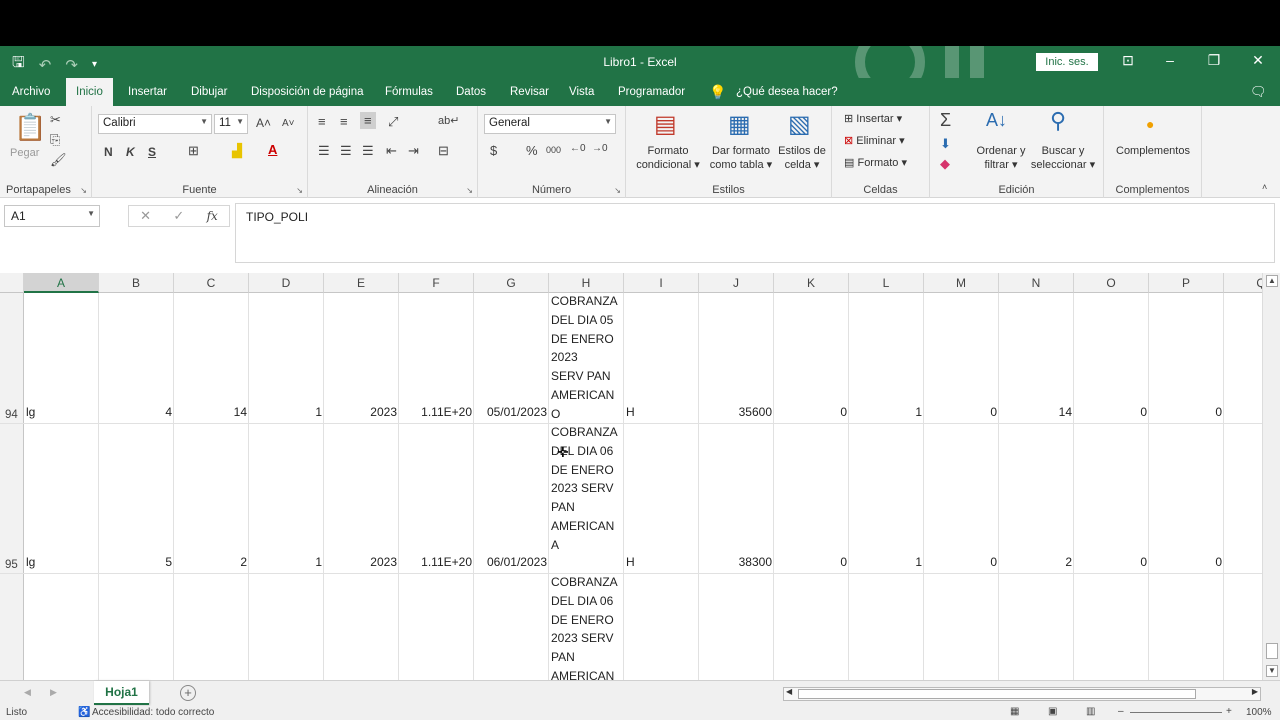 This screenshot has height=720, width=1280. What do you see at coordinates (237, 151) in the screenshot?
I see `fill-color-icon: ▟` at bounding box center [237, 151].